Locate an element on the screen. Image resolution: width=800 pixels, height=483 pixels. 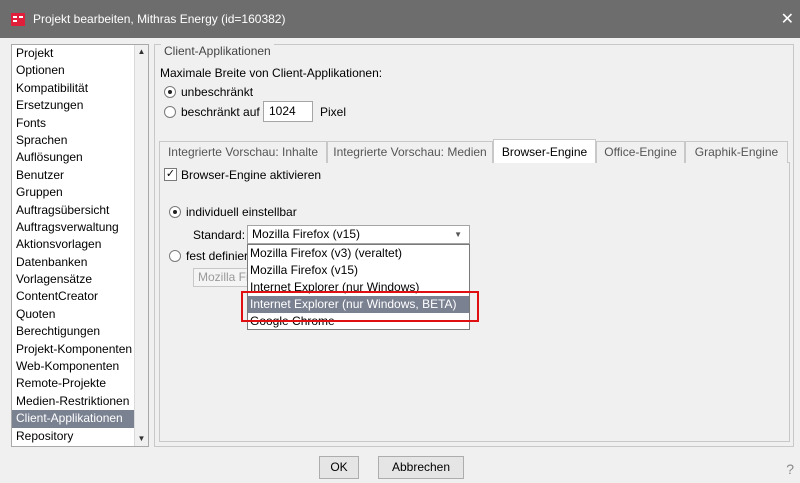
fixed-label: fest definier is located at coordinates (217, 256).